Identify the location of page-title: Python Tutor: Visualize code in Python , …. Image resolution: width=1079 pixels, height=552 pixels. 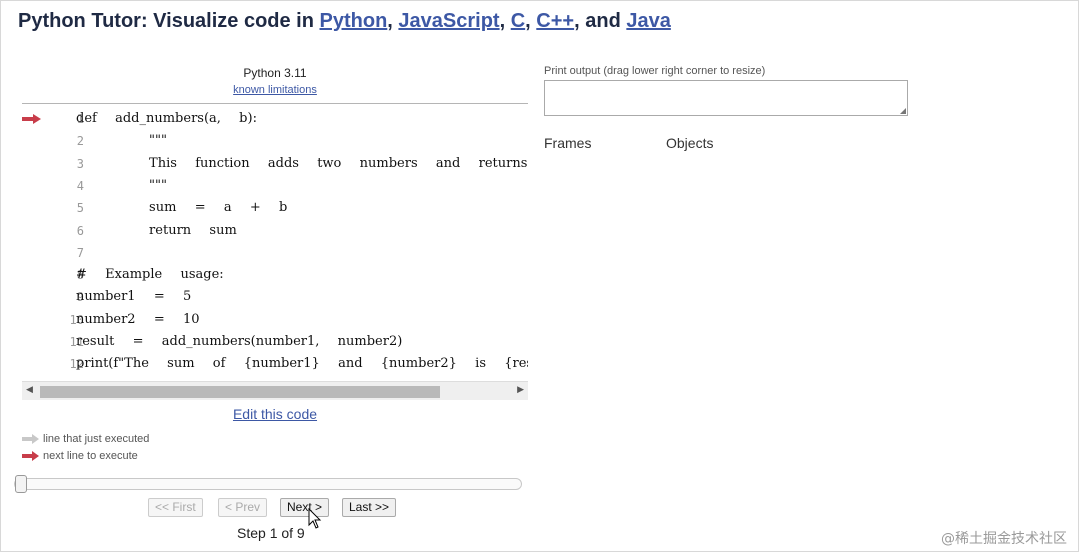
(344, 21).